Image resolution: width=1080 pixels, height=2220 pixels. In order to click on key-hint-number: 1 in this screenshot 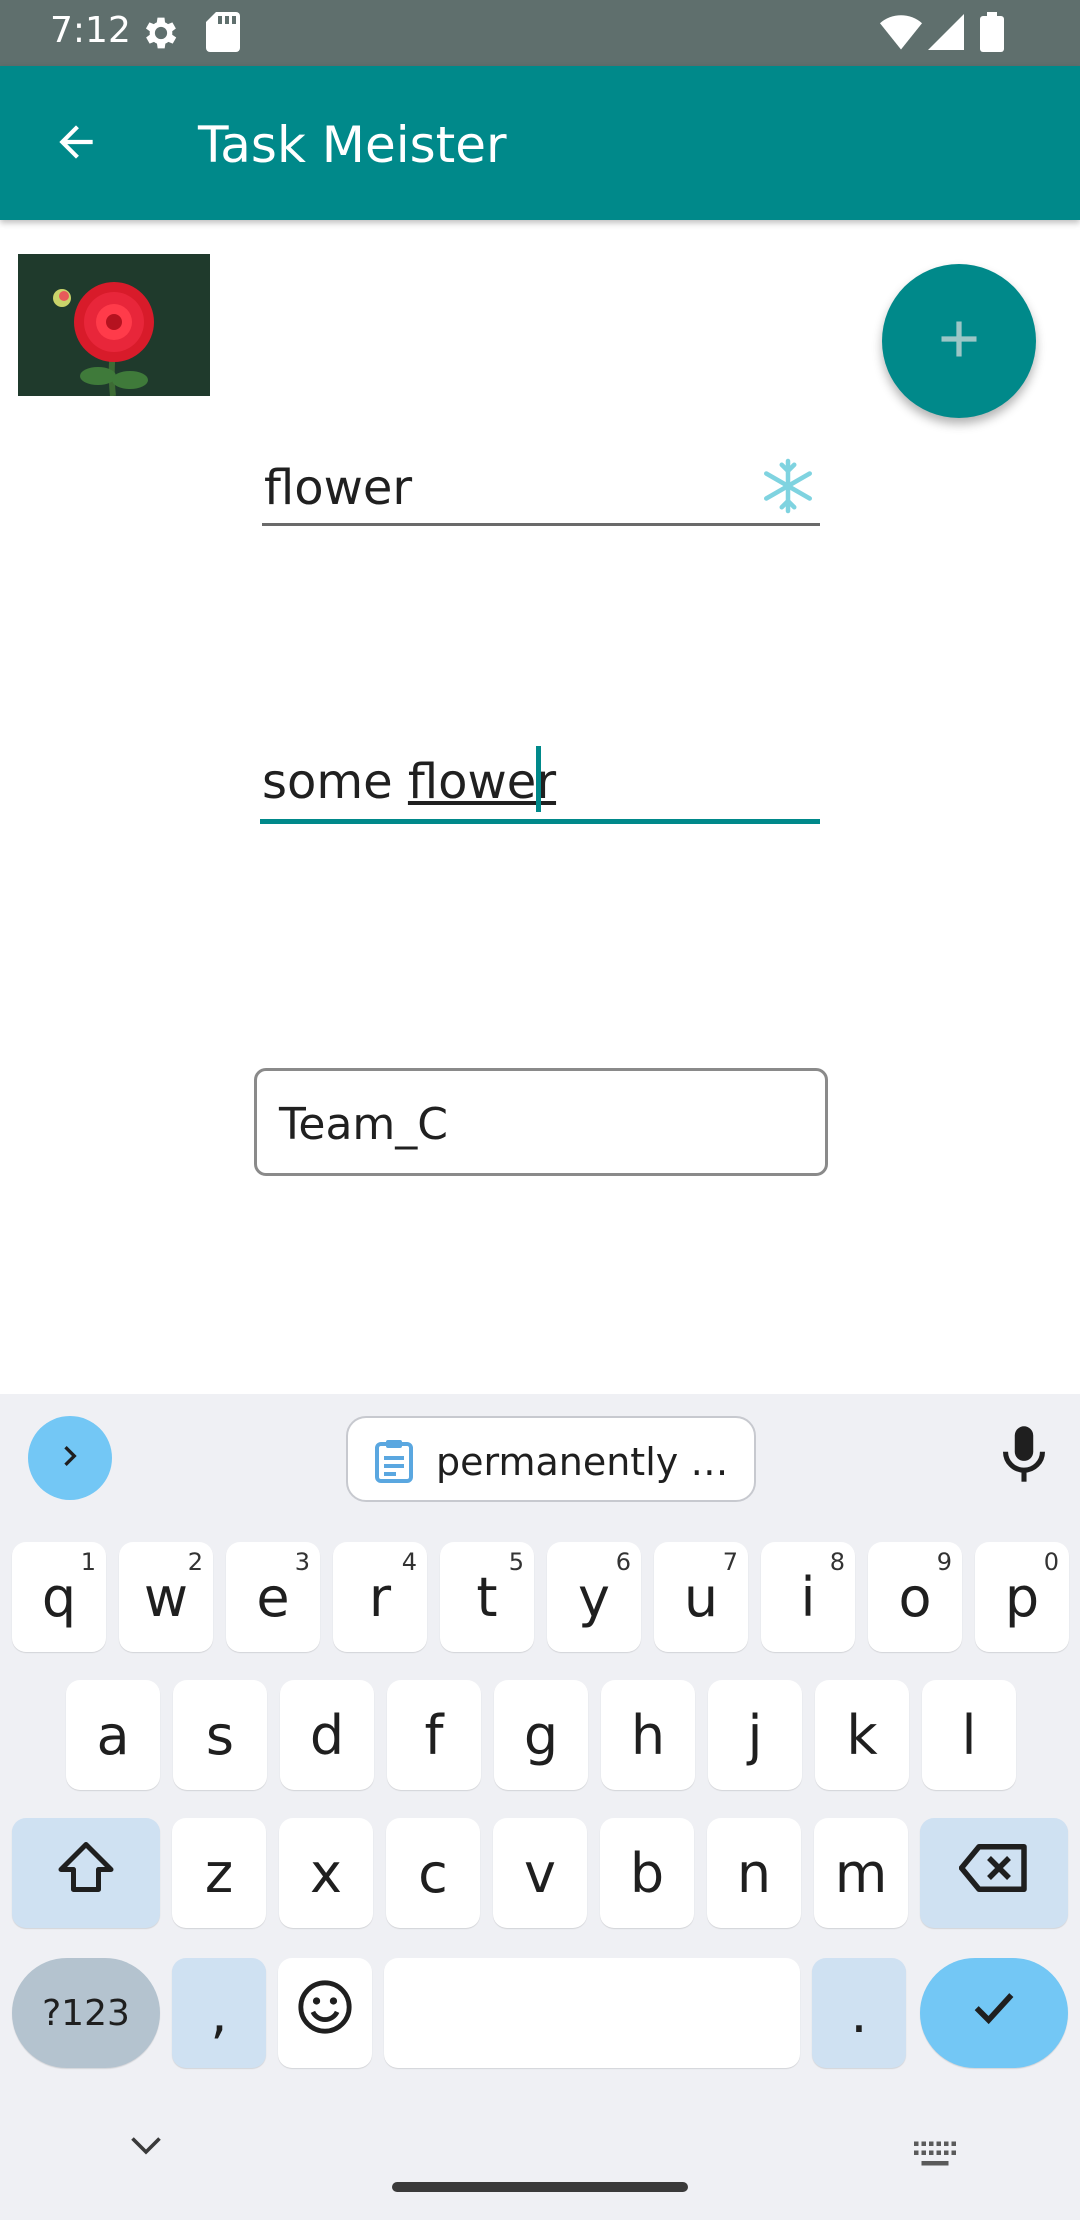, I will do `click(88, 1562)`.